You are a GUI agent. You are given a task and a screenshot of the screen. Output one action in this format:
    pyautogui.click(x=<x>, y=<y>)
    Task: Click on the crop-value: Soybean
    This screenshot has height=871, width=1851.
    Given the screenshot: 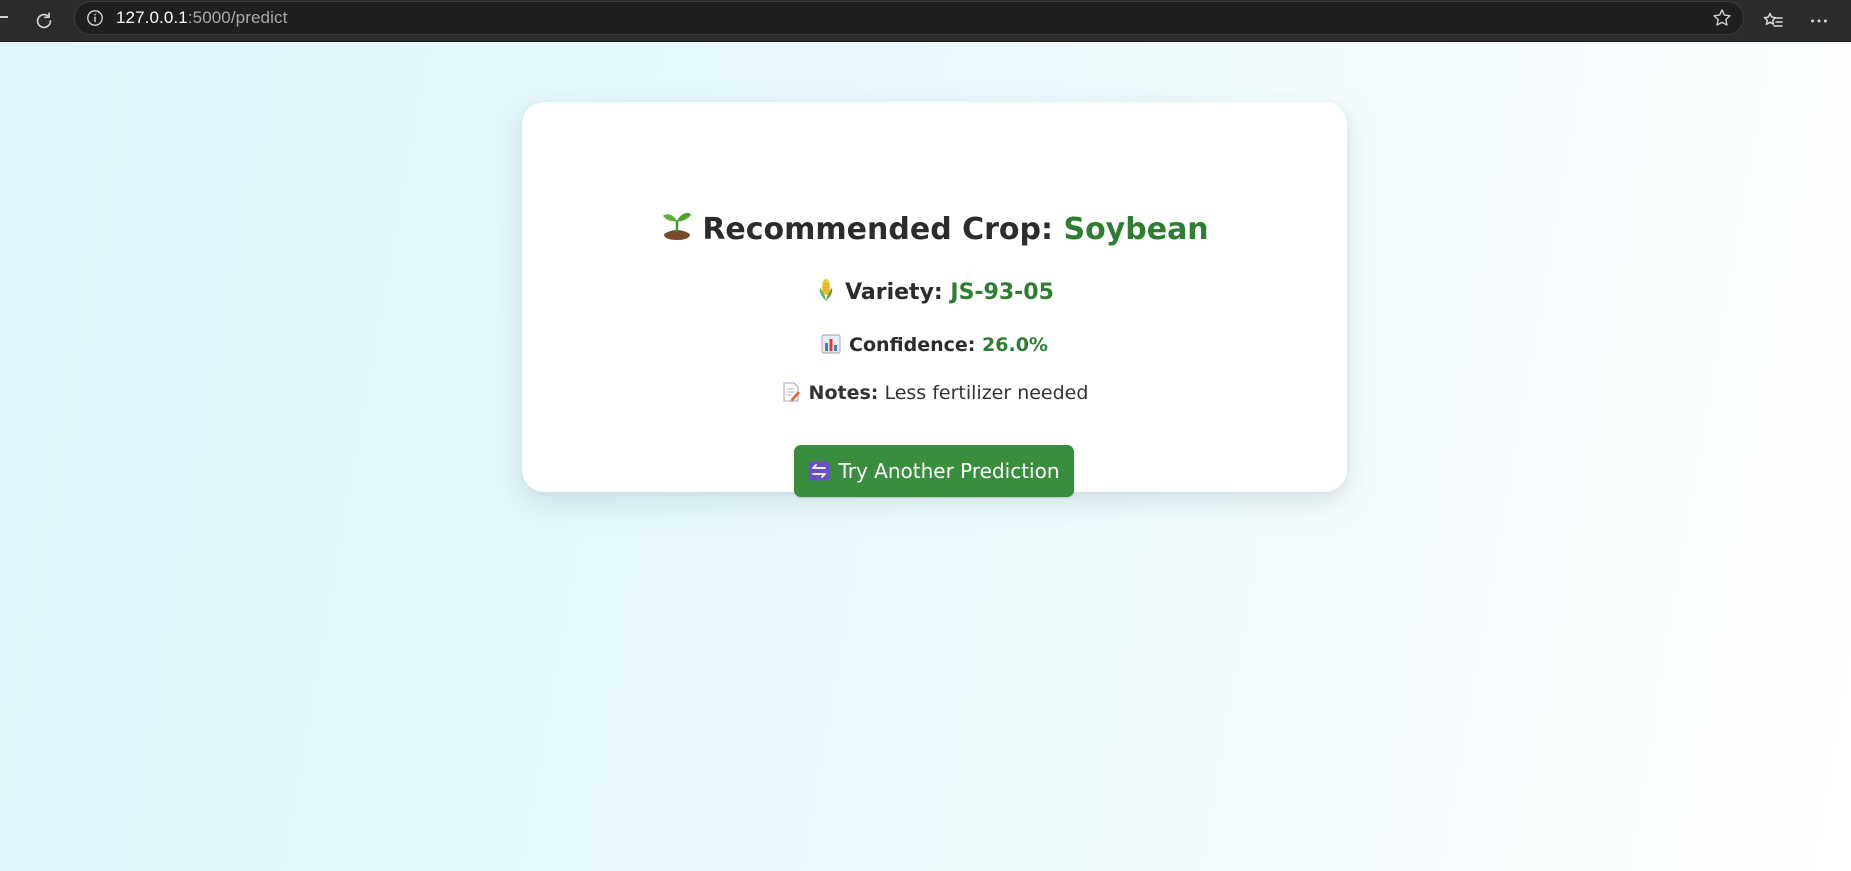 What is the action you would take?
    pyautogui.click(x=1136, y=229)
    